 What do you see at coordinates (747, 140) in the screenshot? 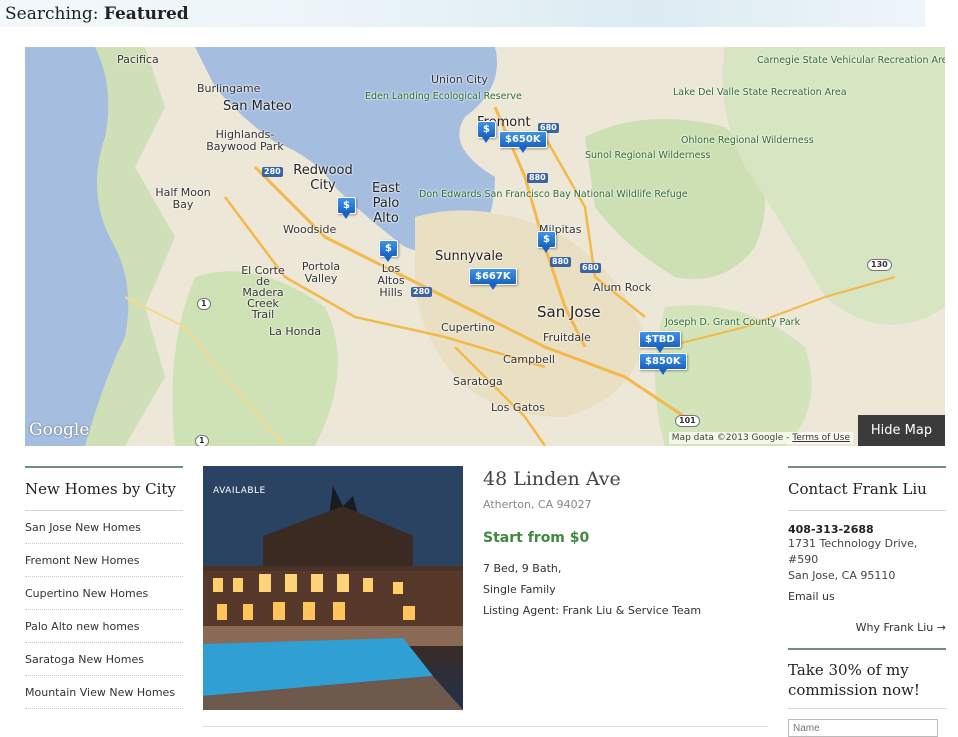
I see `map-place-ohlone: Ohlone Regional Wilderness` at bounding box center [747, 140].